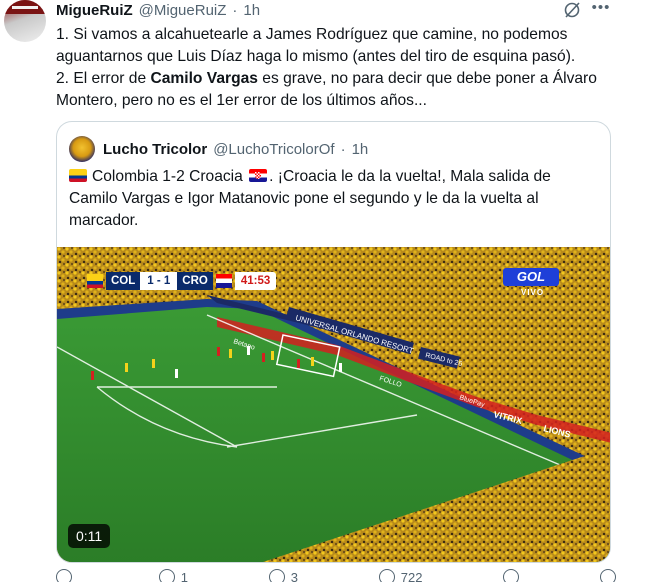  I want to click on quoted-author-name: Lucho Tricolor, so click(155, 149).